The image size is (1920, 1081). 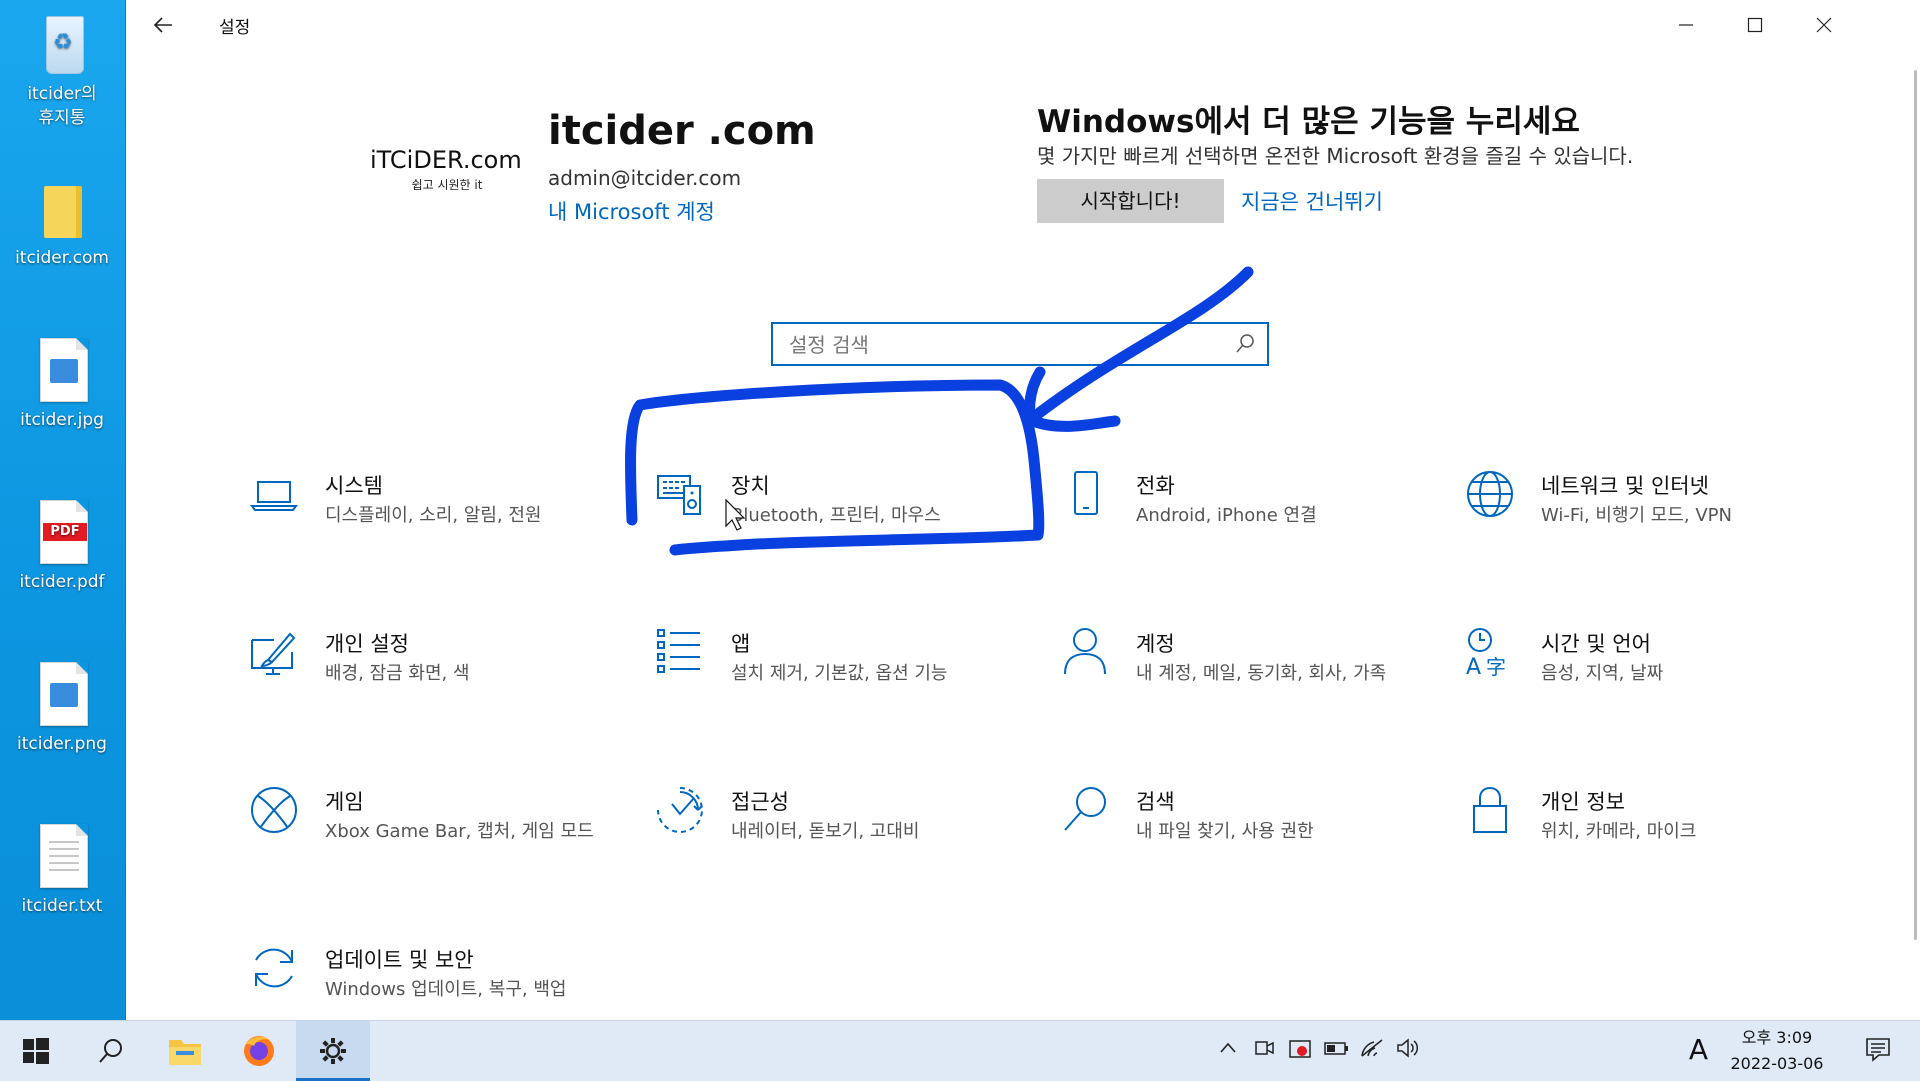 I want to click on category-title: 장치, so click(x=750, y=486).